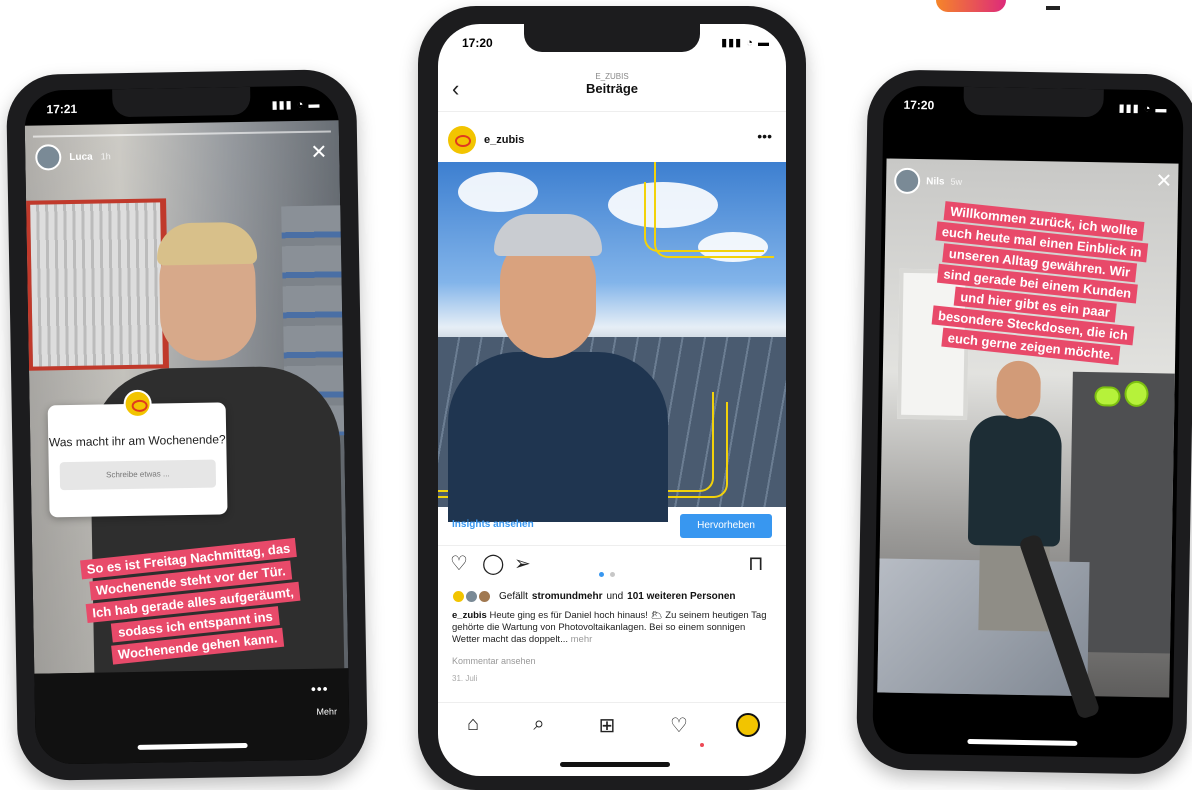  What do you see at coordinates (522, 564) in the screenshot?
I see `send-icon: ➢` at bounding box center [522, 564].